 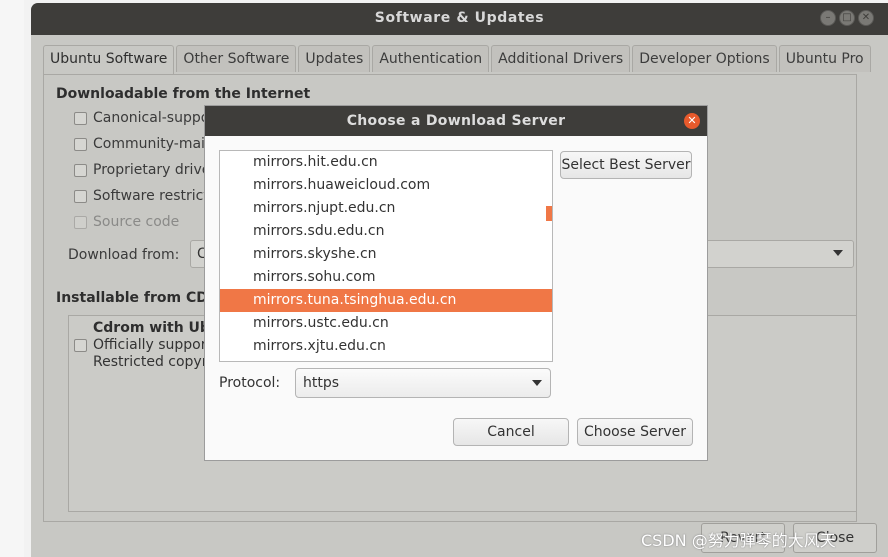 I want to click on option-label: Source code, so click(x=136, y=222).